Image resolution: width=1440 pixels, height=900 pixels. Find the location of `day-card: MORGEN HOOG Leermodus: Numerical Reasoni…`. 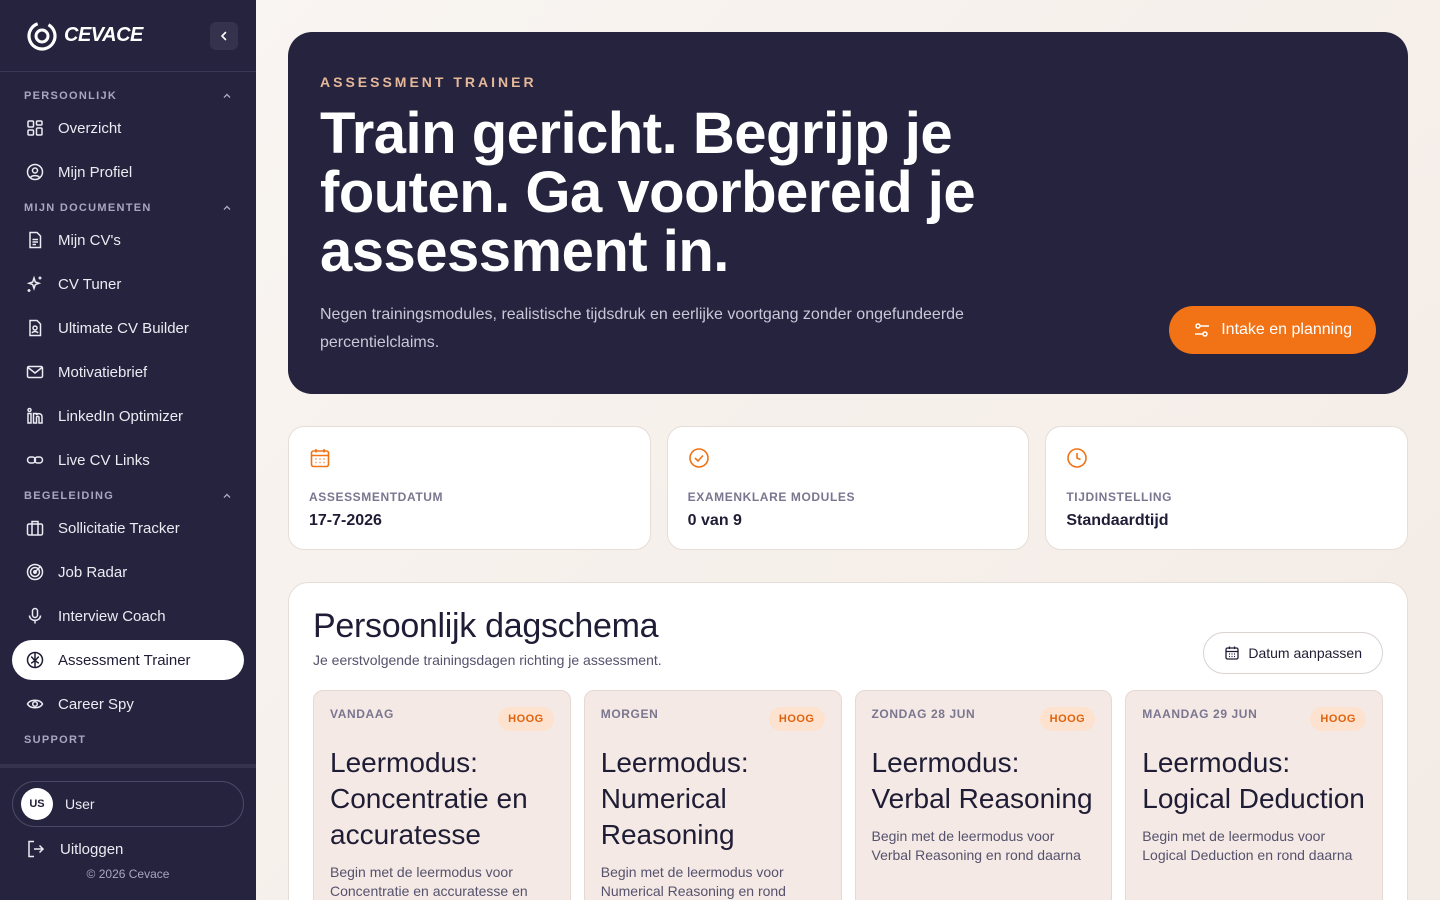

day-card: MORGEN HOOG Leermodus: Numerical Reasoni… is located at coordinates (712, 795).